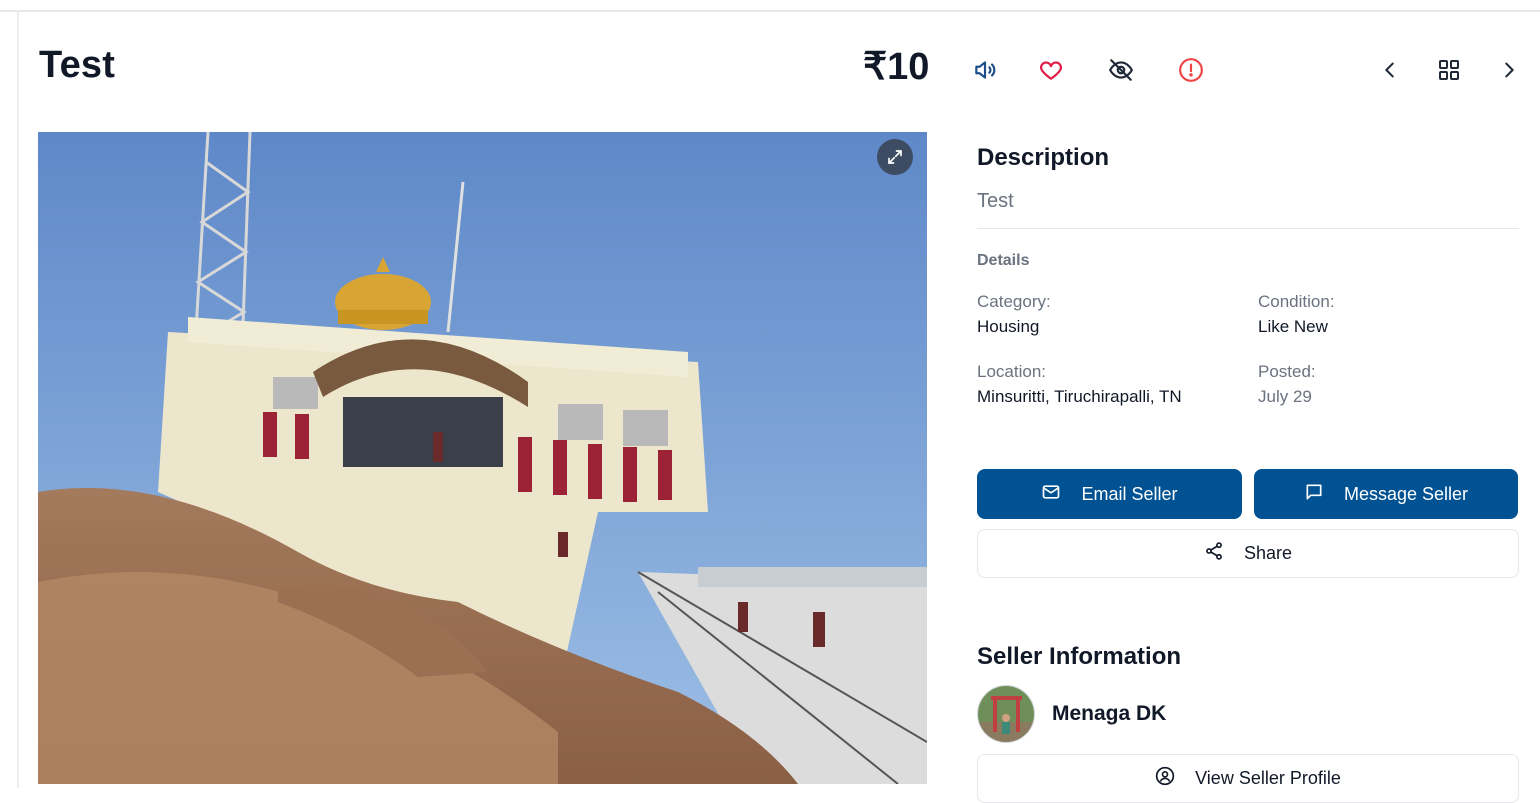  I want to click on chevron-right-icon, so click(1509, 70).